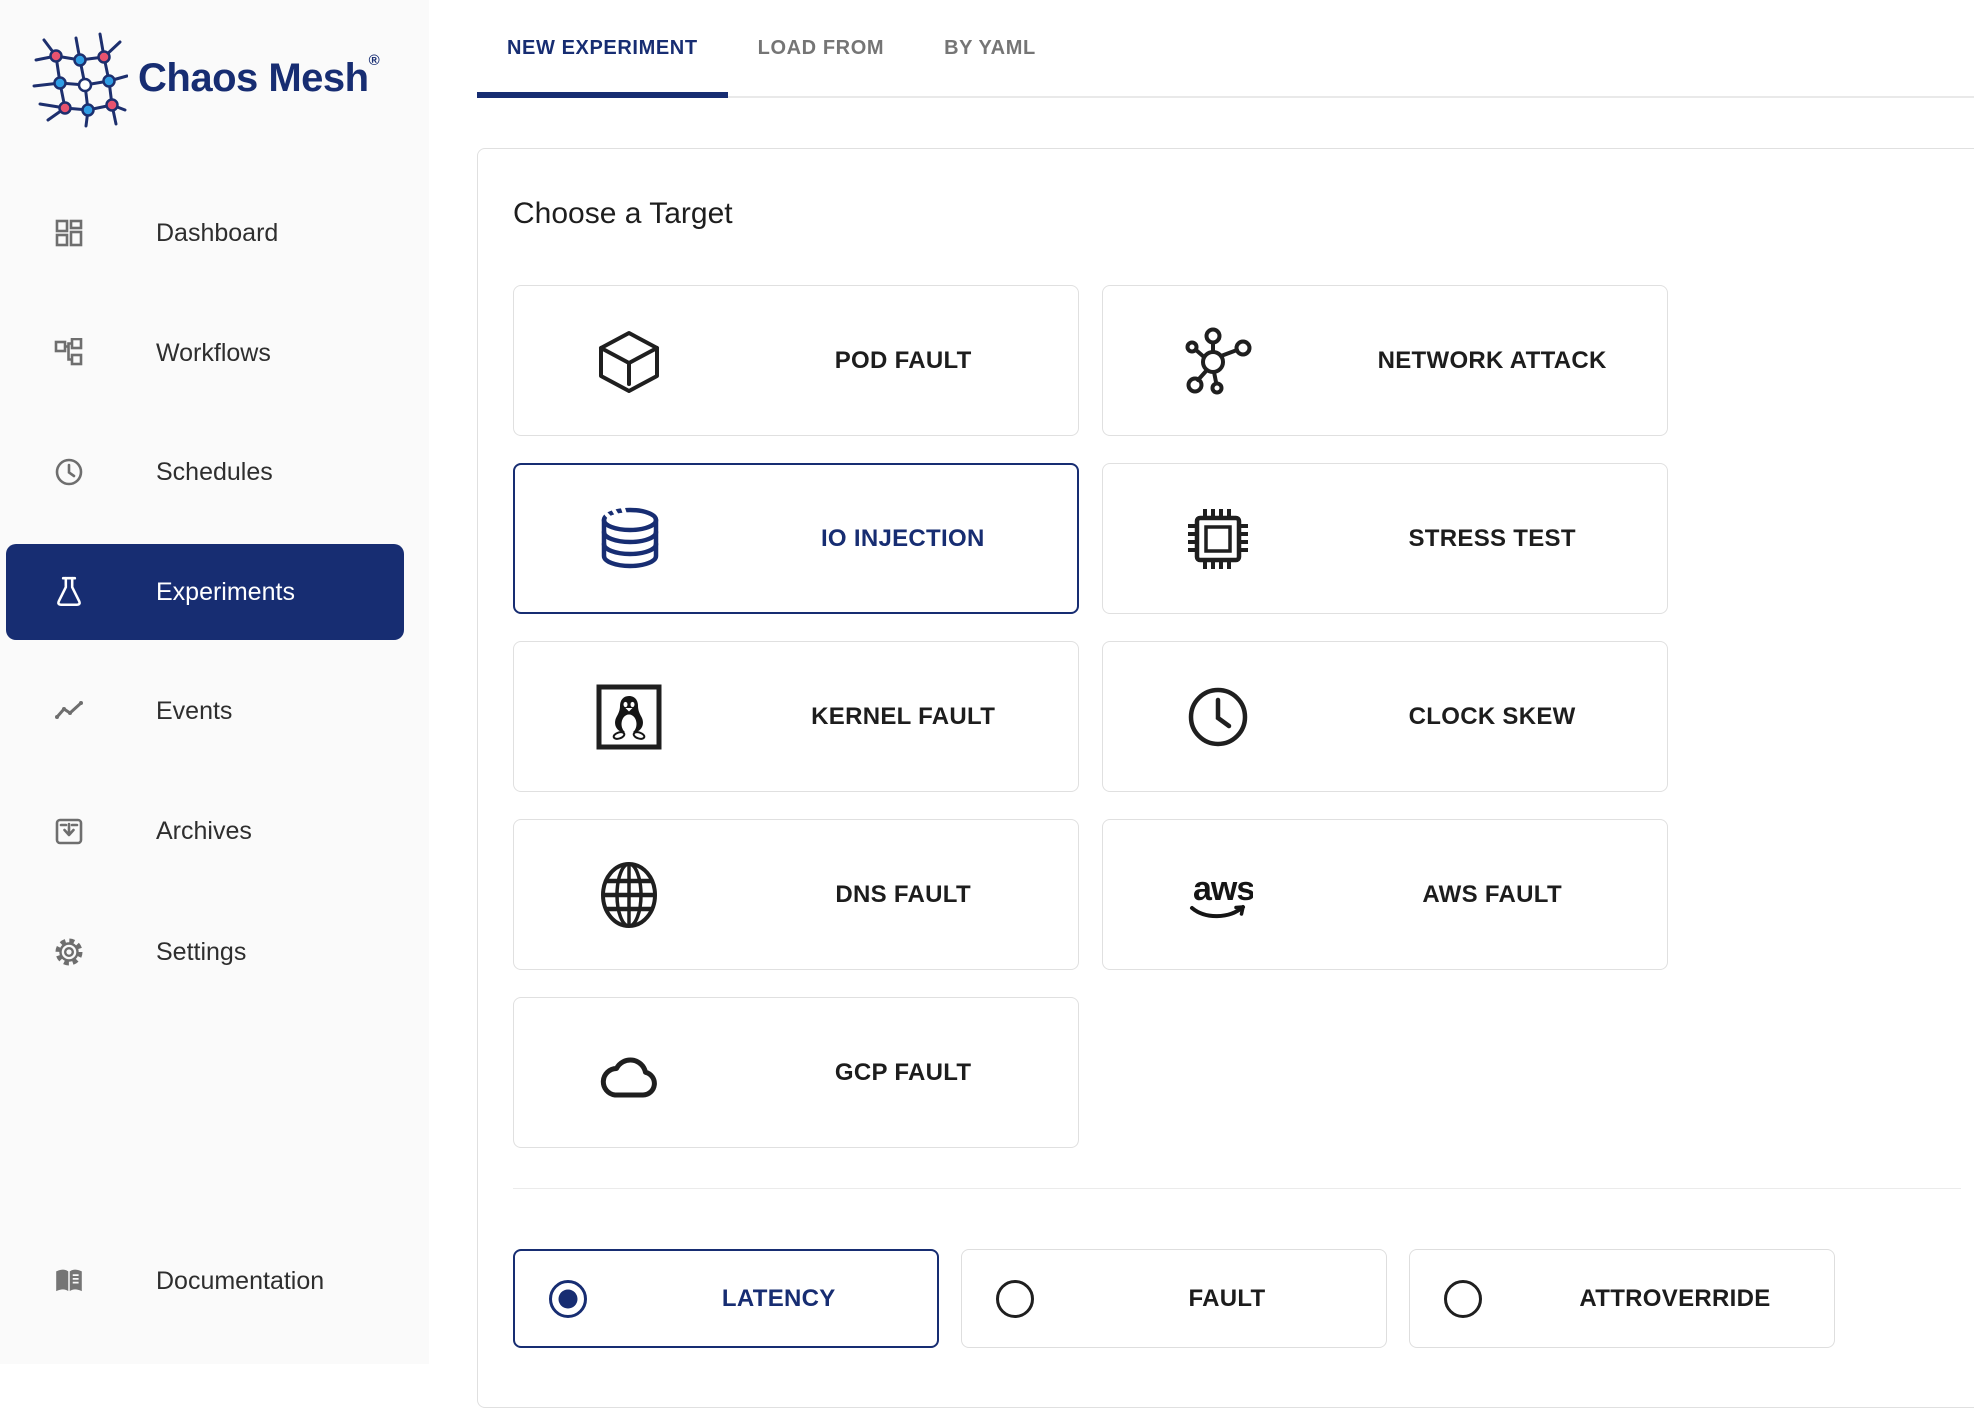 This screenshot has height=1408, width=1974. What do you see at coordinates (1218, 717) in the screenshot?
I see `clock-icon` at bounding box center [1218, 717].